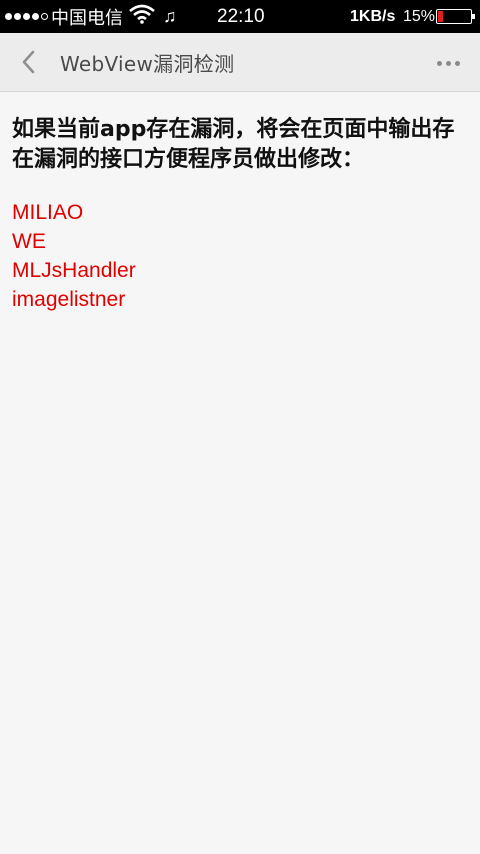 The height and width of the screenshot is (854, 480). I want to click on vulnerable-interface-item: MILIAO, so click(48, 212).